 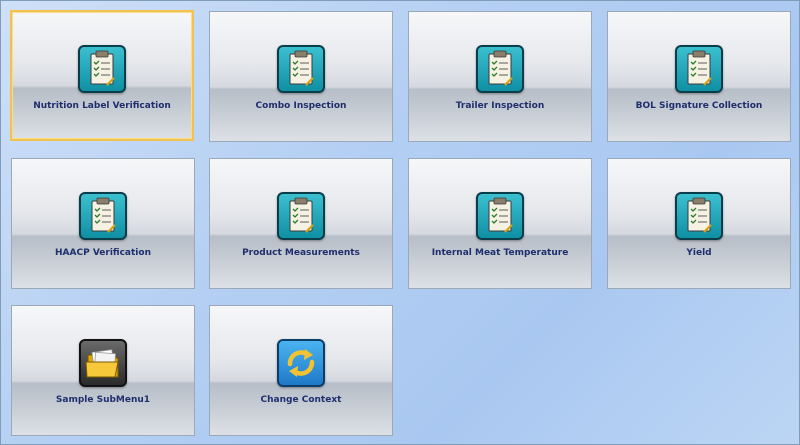 I want to click on refresh-arrows-icon, so click(x=301, y=363).